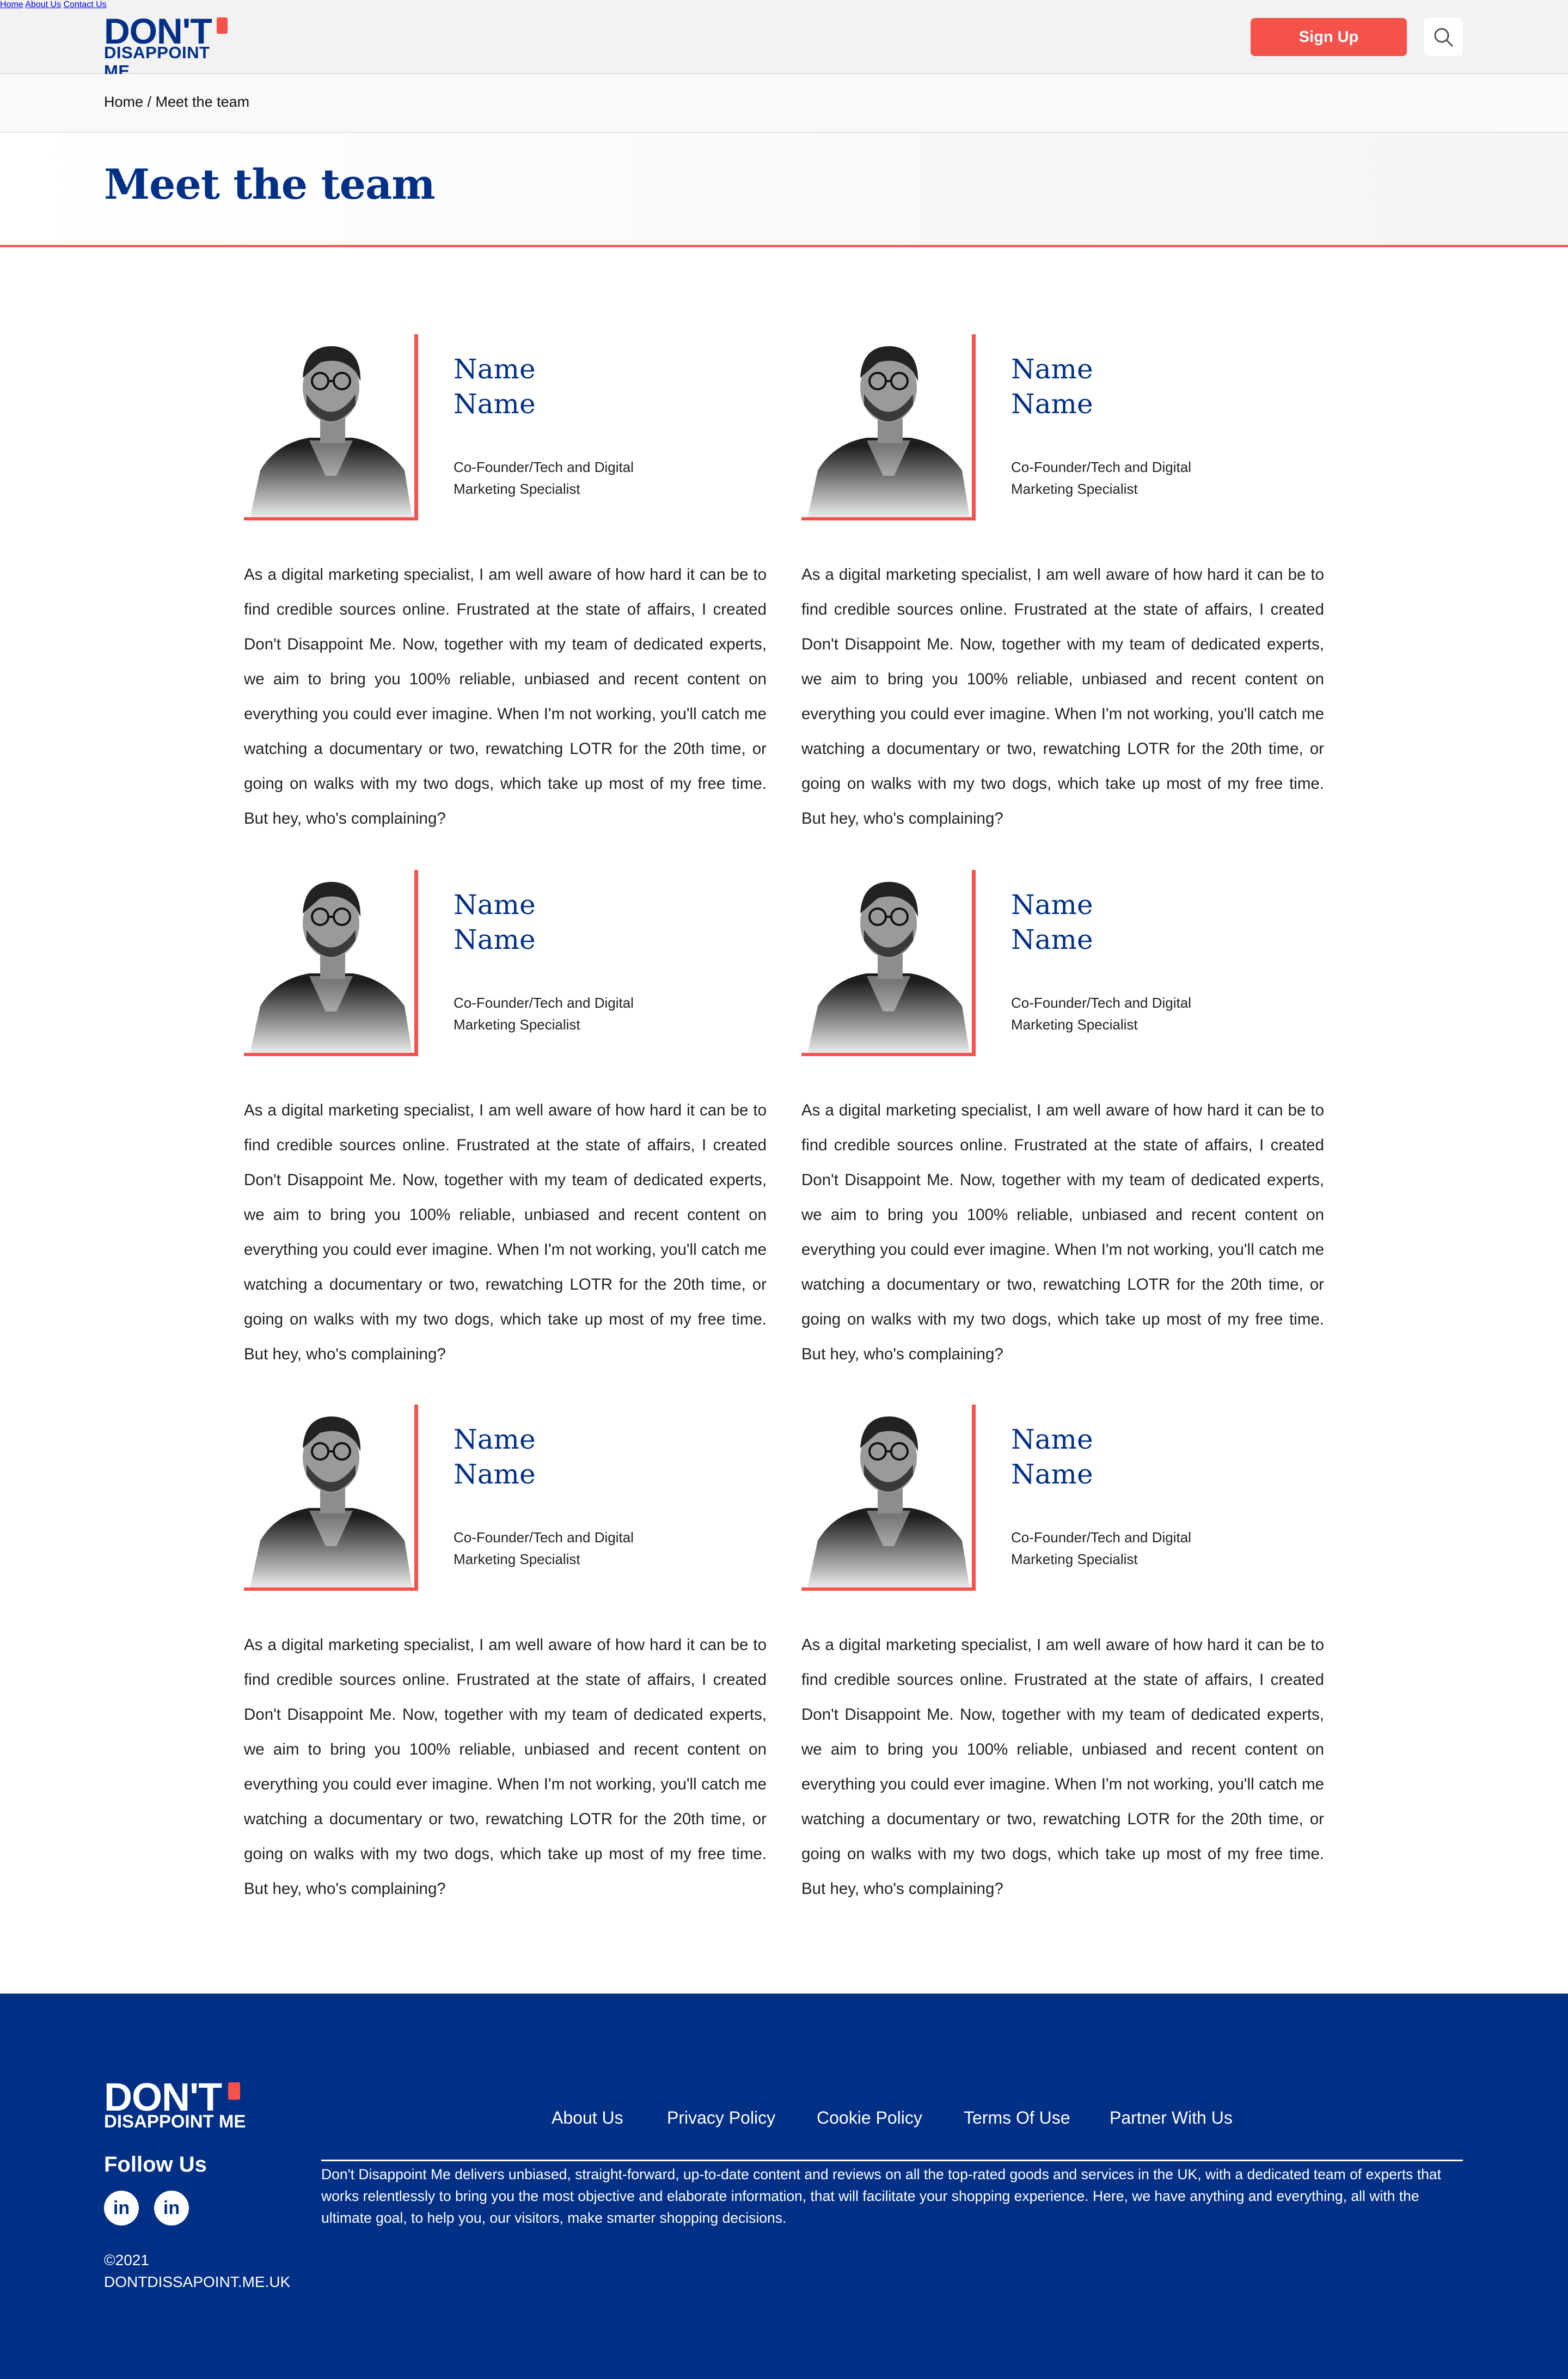  I want to click on breadcrumb-bar: Home / Meet the team, so click(784, 103).